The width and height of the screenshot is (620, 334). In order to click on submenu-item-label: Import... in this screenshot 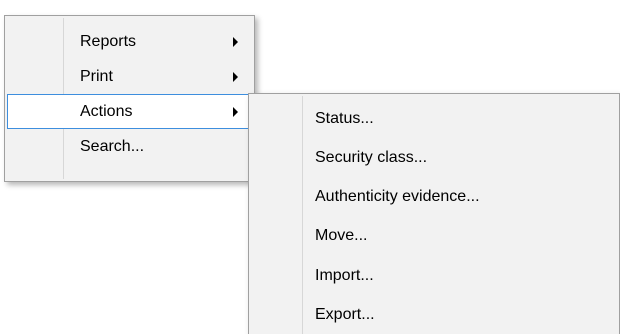, I will do `click(344, 275)`.